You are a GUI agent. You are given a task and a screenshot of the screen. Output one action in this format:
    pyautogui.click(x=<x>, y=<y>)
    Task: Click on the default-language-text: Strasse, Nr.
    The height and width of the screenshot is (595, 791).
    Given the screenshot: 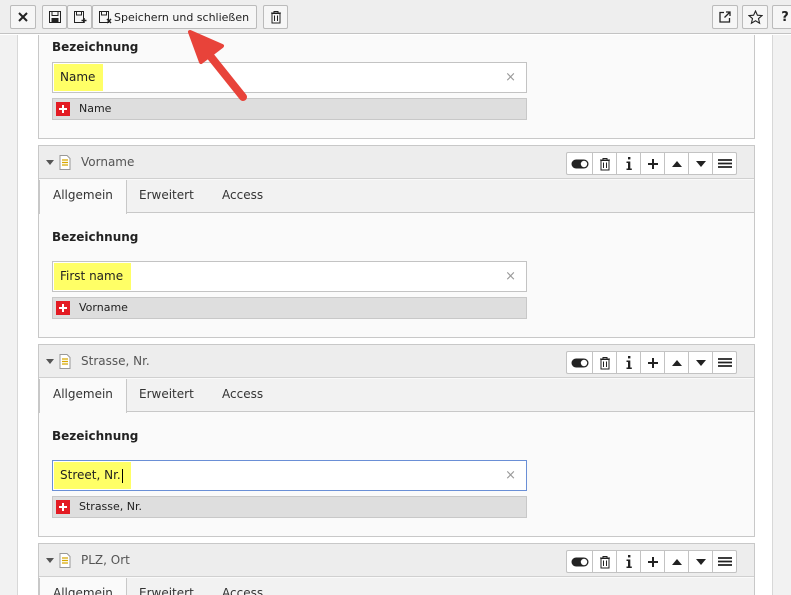 What is the action you would take?
    pyautogui.click(x=111, y=506)
    